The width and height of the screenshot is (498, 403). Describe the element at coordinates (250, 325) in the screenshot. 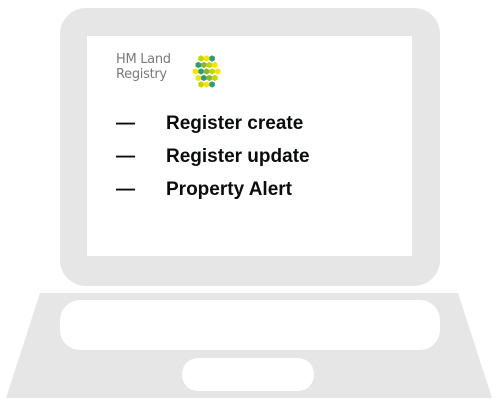

I see `laptop-keyboard` at that location.